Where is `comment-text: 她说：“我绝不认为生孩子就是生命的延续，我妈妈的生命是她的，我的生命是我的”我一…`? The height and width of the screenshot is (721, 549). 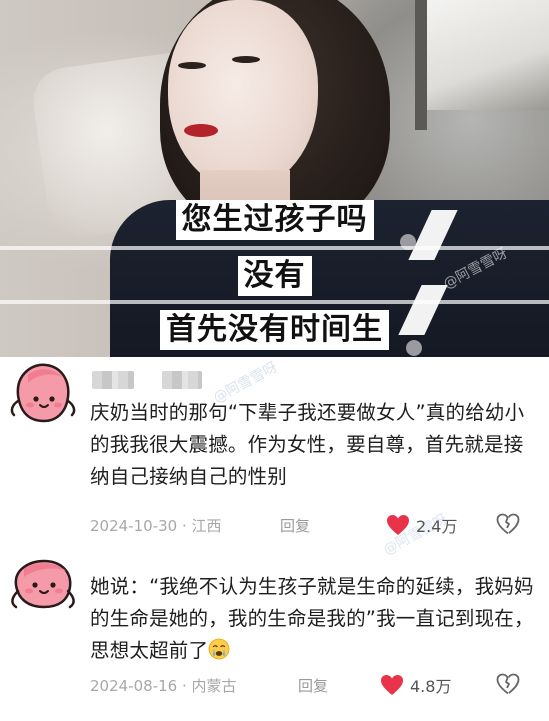
comment-text: 她说：“我绝不认为生孩子就是生命的延续，我妈妈的生命是她的，我的生命是我的”我一… is located at coordinates (315, 619).